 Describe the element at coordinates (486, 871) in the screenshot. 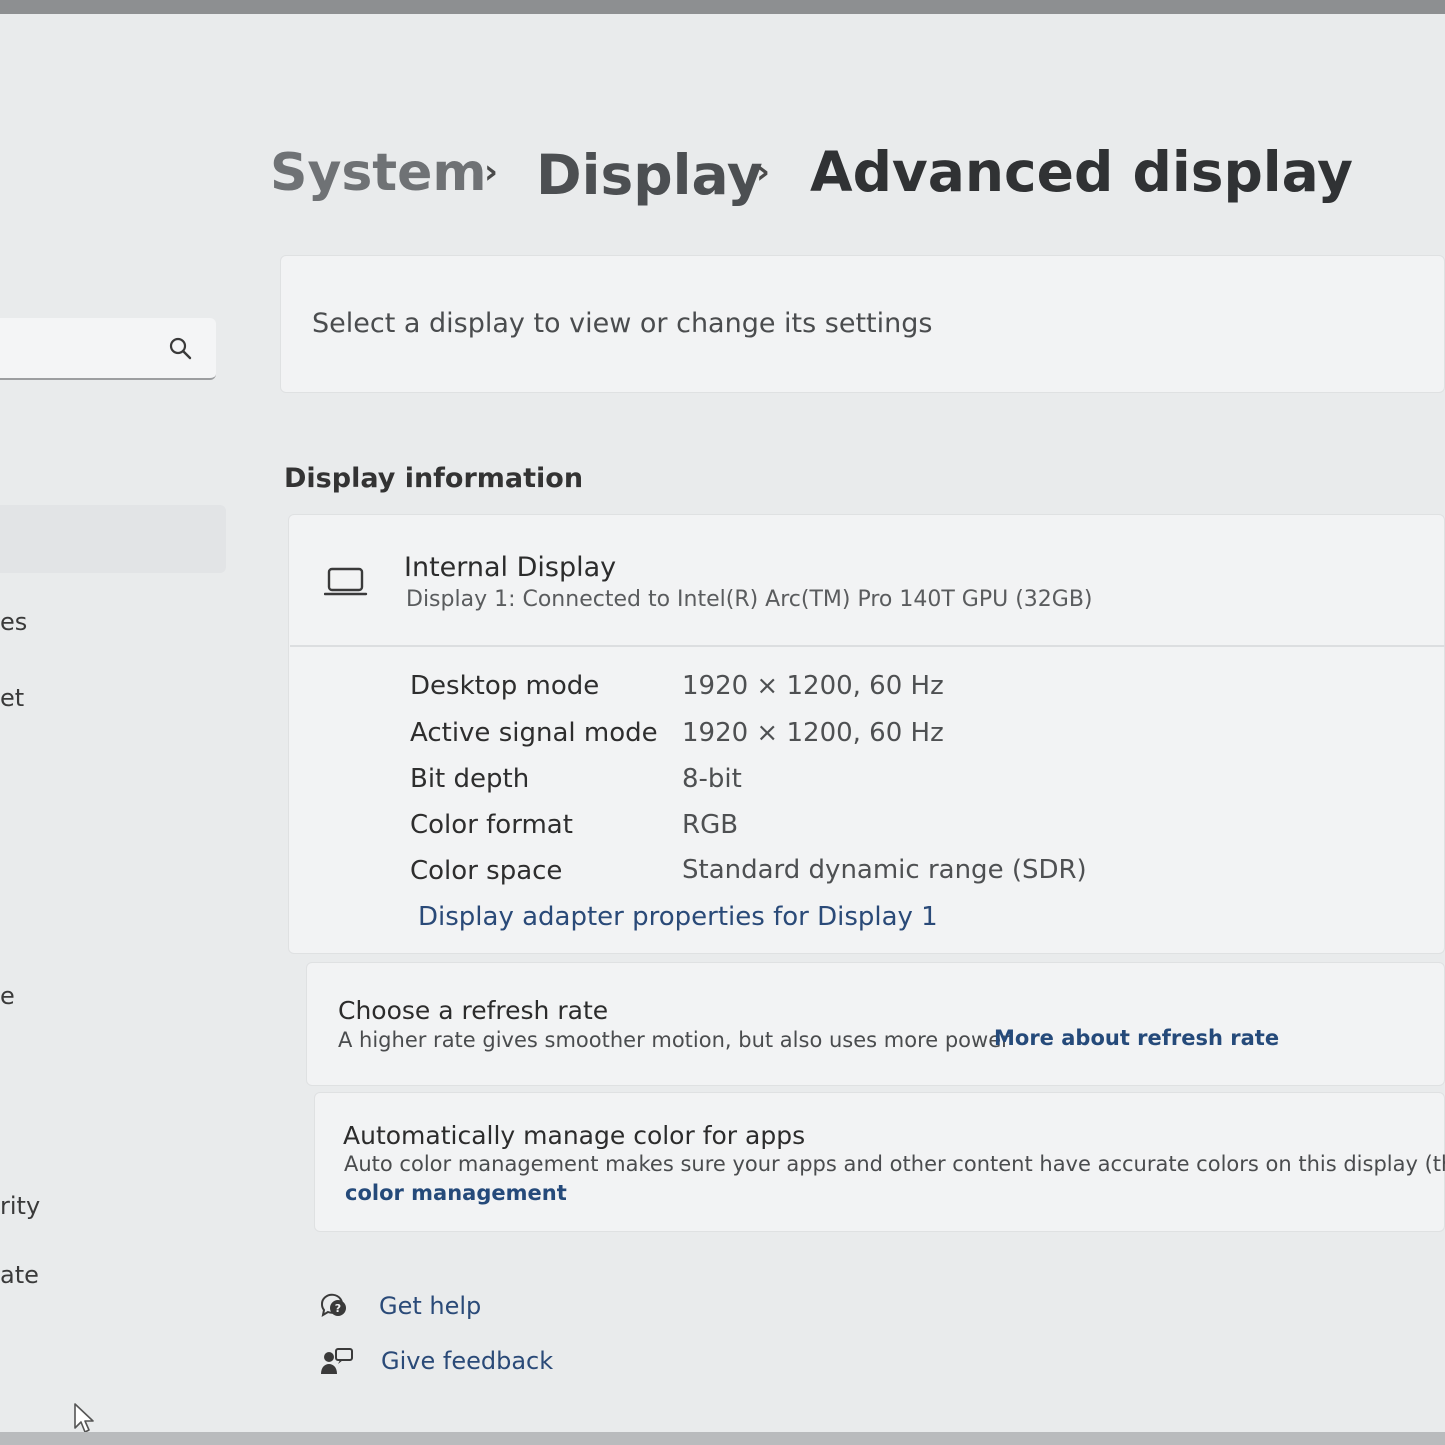

I see `info-row-label: Color space` at that location.